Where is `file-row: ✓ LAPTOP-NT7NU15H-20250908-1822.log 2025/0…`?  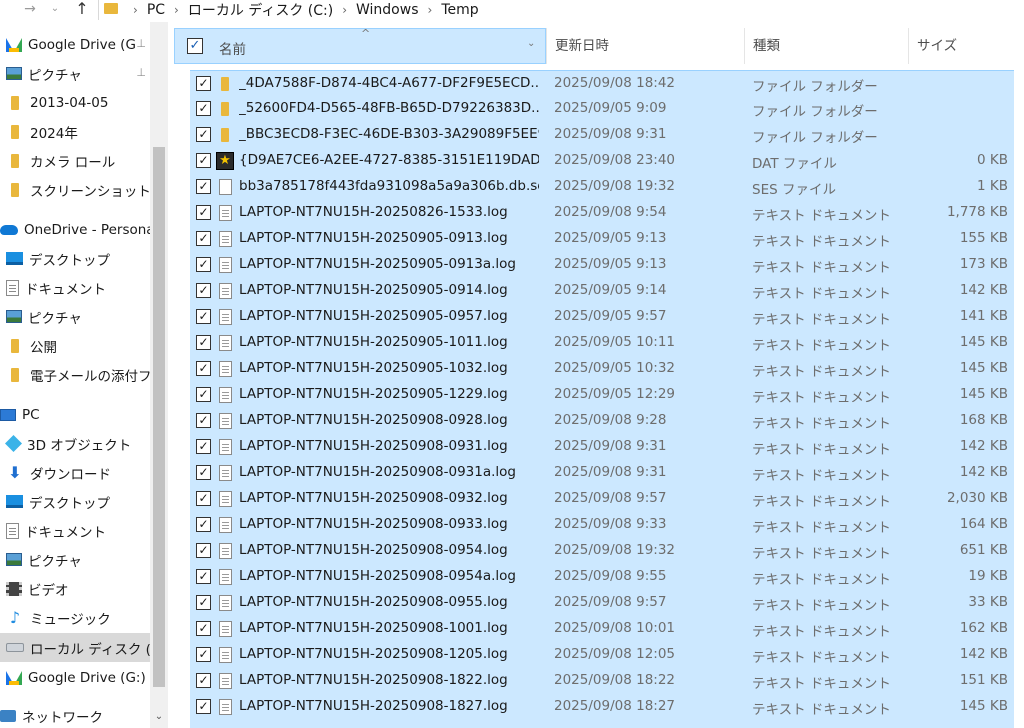
file-row: ✓ LAPTOP-NT7NU15H-20250908-1822.log 2025/0… is located at coordinates (602, 681).